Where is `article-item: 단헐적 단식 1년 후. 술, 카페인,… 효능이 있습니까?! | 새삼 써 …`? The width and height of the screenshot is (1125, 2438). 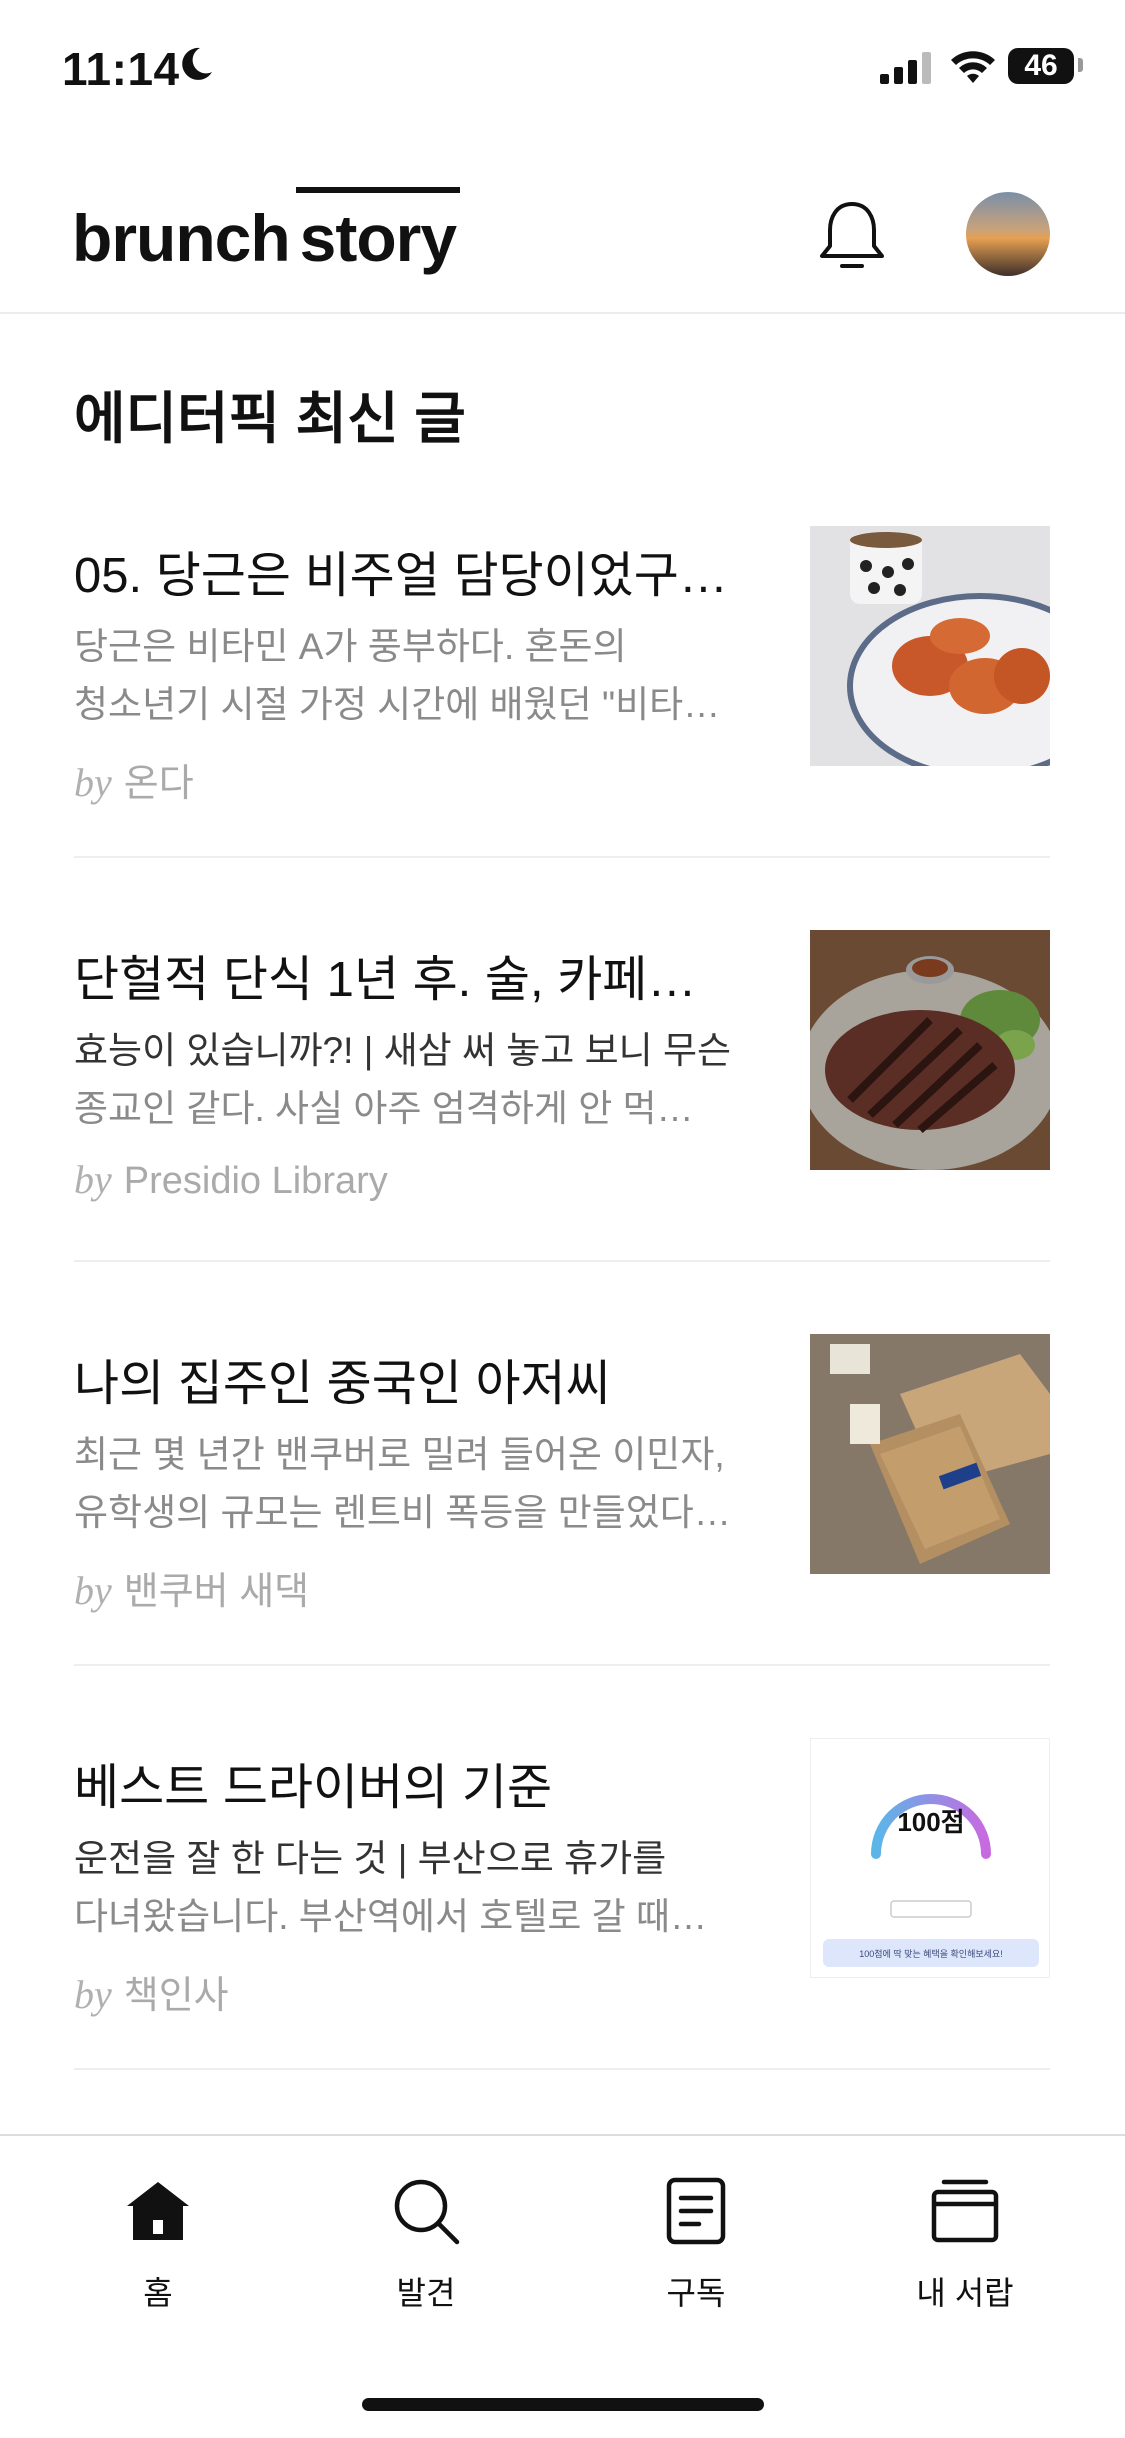 article-item: 단헐적 단식 1년 후. 술, 카페인,… 효능이 있습니까?! | 새삼 써 … is located at coordinates (562, 1132).